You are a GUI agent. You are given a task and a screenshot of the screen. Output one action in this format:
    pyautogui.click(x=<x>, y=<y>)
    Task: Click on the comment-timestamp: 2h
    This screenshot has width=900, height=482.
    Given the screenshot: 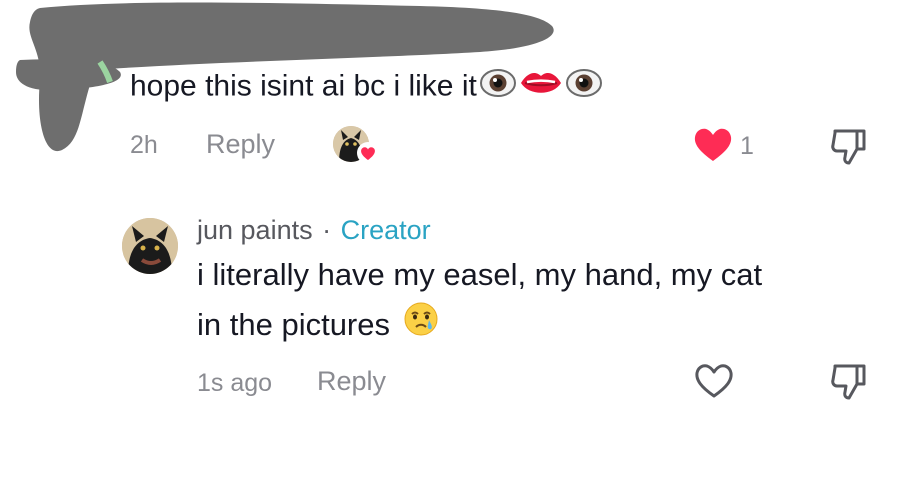 What is the action you would take?
    pyautogui.click(x=144, y=145)
    